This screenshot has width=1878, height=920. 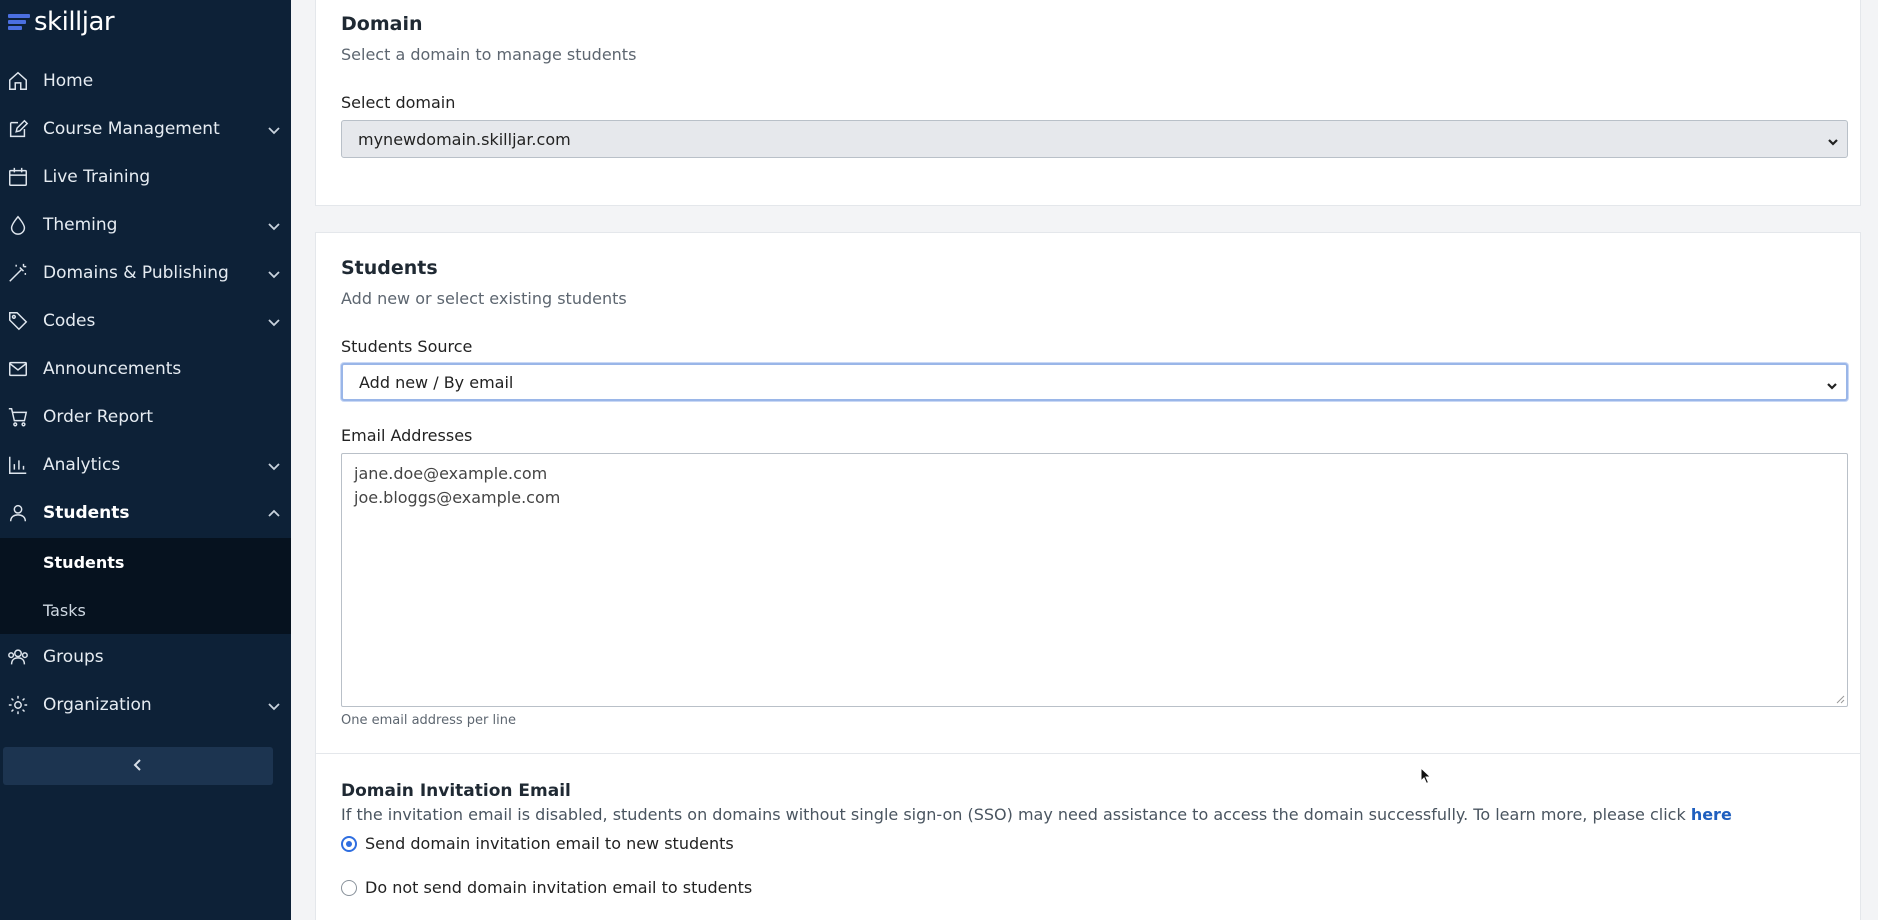 What do you see at coordinates (18, 369) in the screenshot?
I see `mail-icon` at bounding box center [18, 369].